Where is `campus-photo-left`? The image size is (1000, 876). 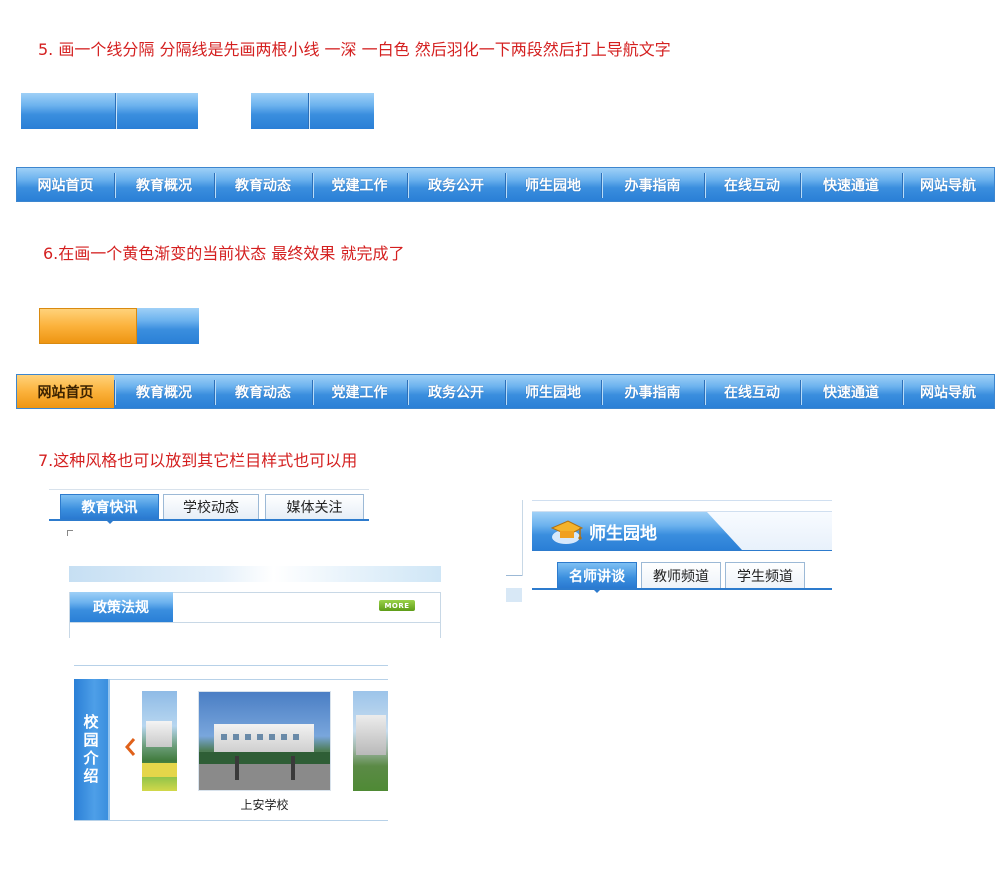 campus-photo-left is located at coordinates (159, 741).